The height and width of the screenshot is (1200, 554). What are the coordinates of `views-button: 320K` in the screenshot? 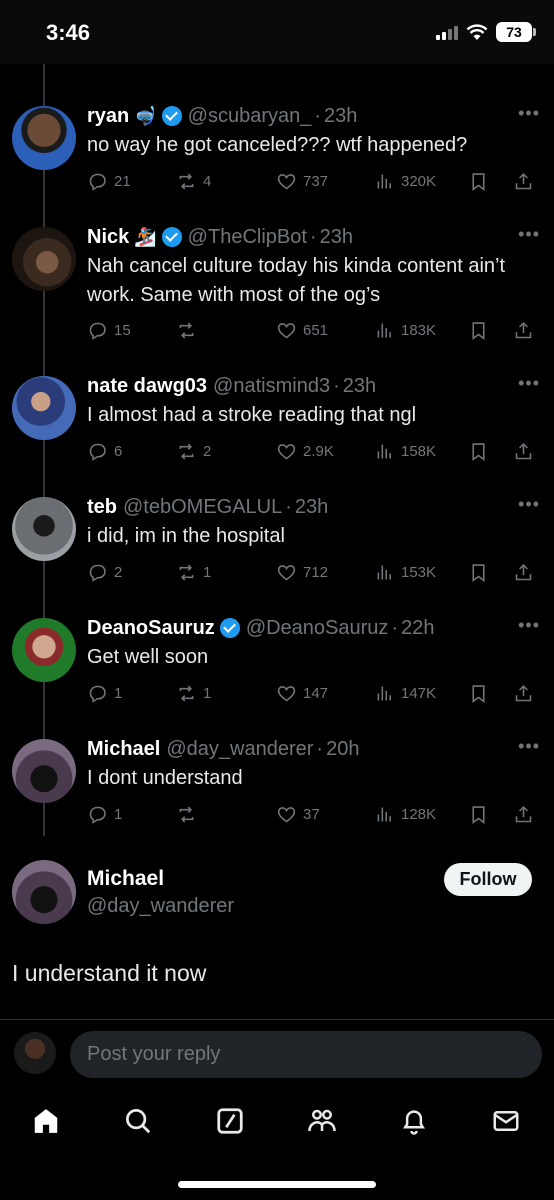 It's located at (405, 181).